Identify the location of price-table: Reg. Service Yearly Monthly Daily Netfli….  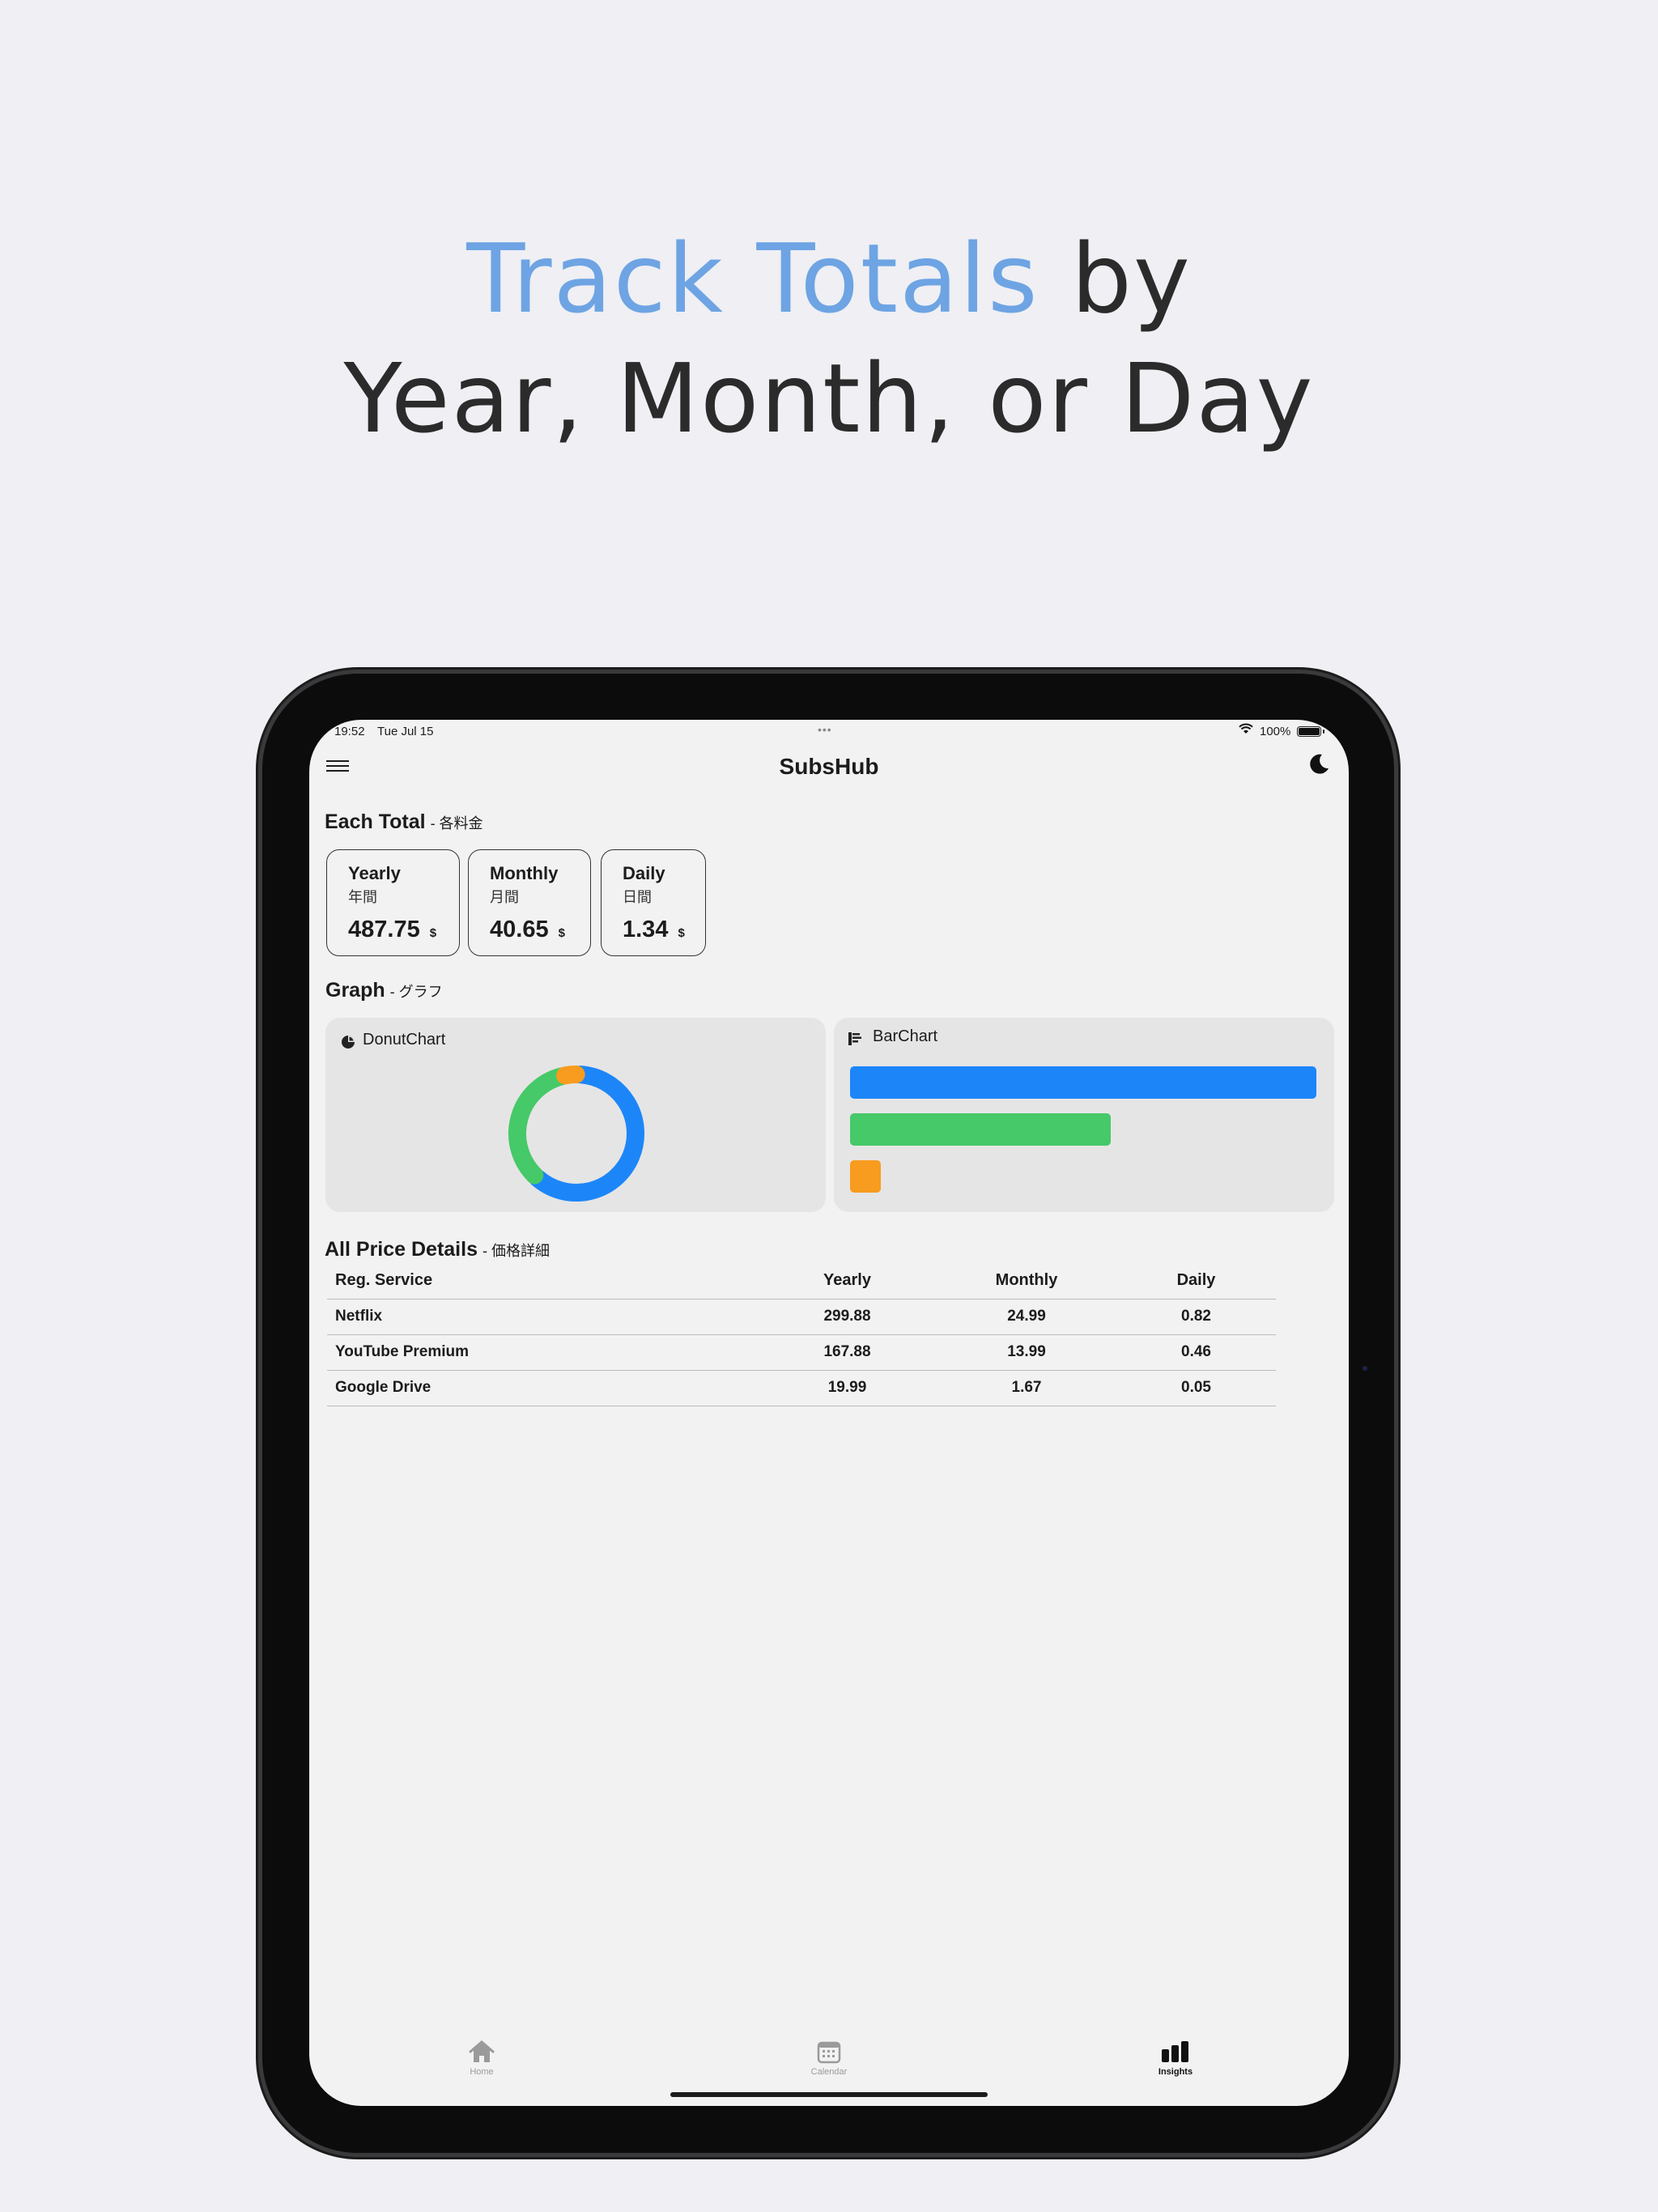
(801, 1335).